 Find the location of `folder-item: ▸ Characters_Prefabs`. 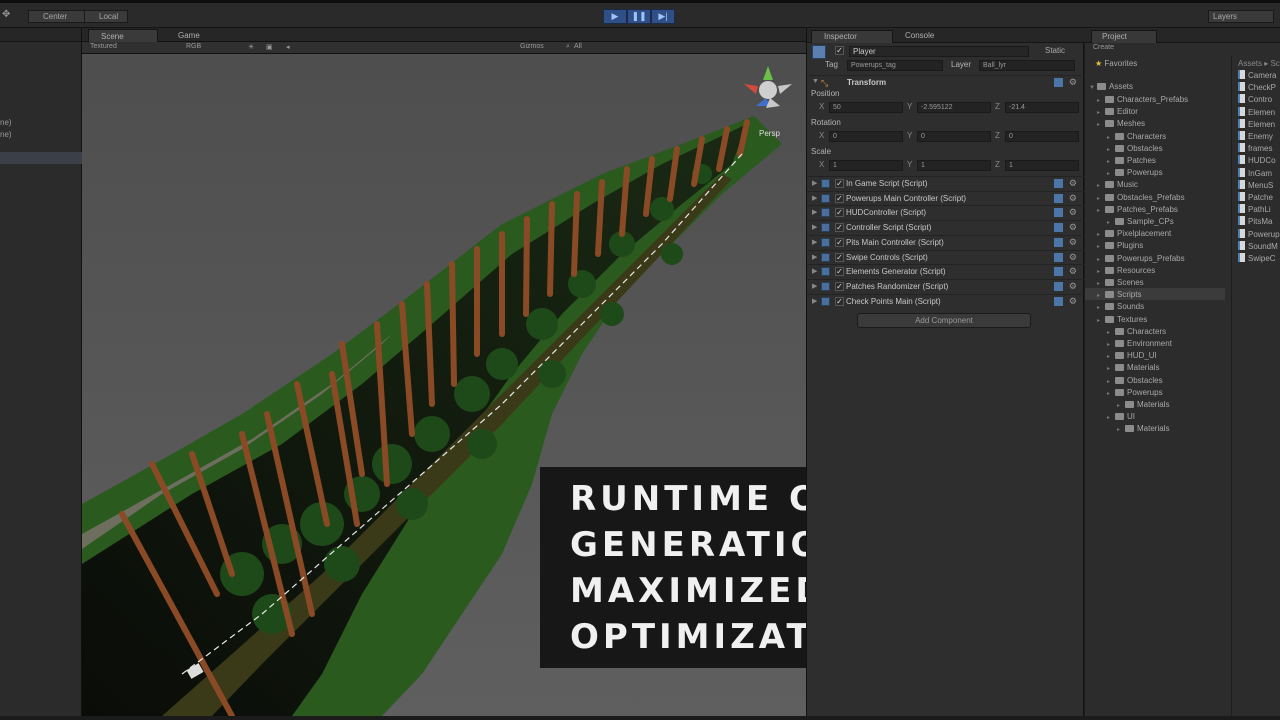

folder-item: ▸ Characters_Prefabs is located at coordinates (1142, 100).